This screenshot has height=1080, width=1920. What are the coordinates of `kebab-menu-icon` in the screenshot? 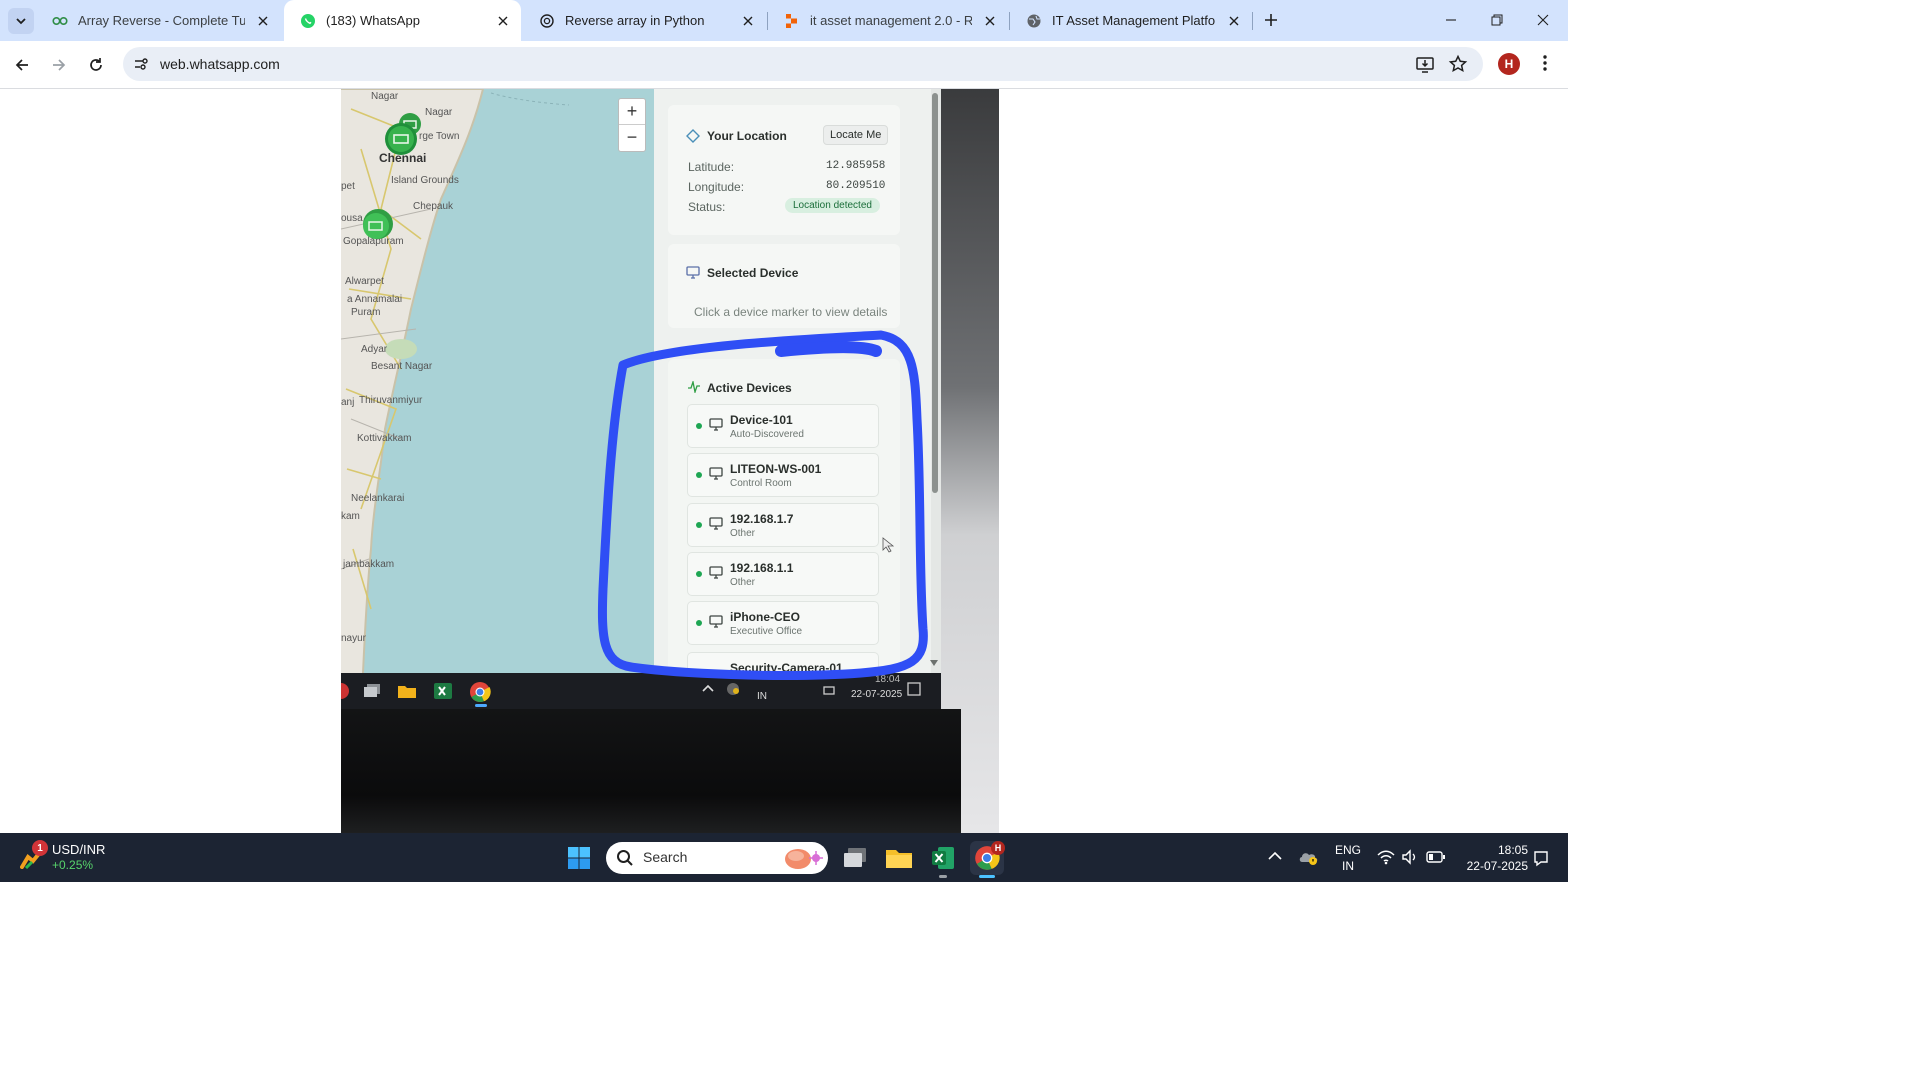 It's located at (1545, 63).